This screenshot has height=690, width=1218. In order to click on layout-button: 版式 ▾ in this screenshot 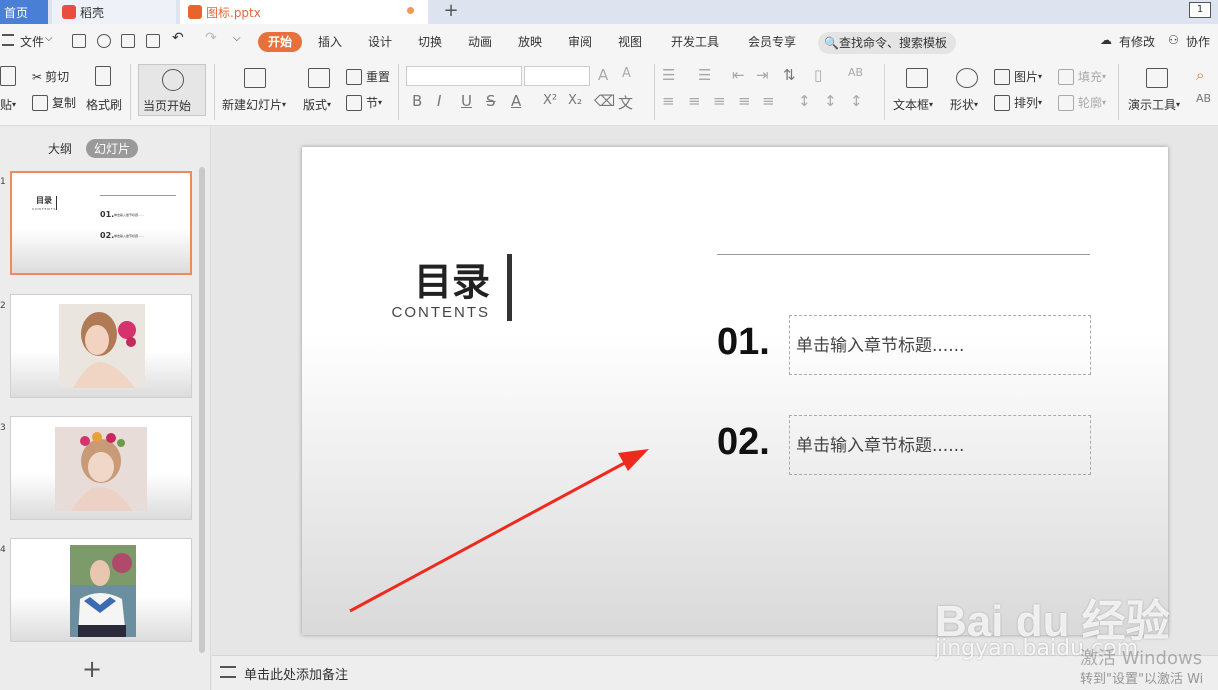, I will do `click(317, 104)`.